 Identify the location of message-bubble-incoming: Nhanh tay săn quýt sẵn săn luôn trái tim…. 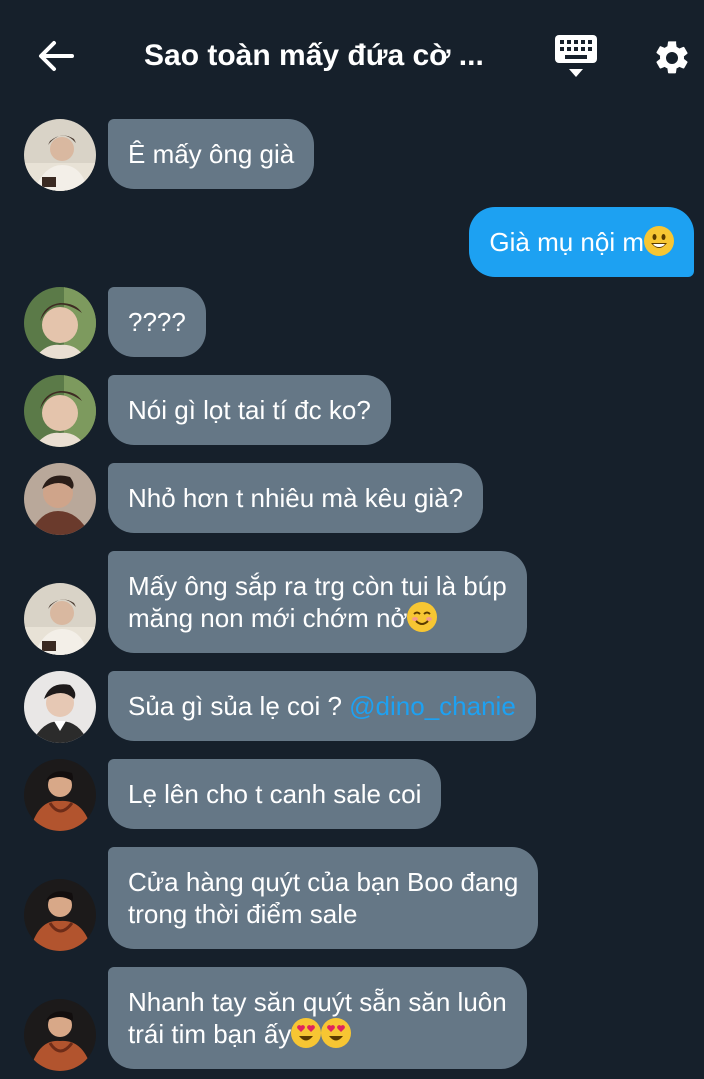
(317, 1018).